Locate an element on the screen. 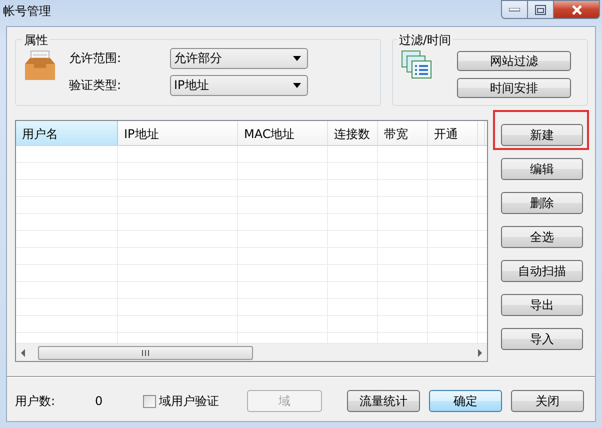 This screenshot has height=428, width=602. footer-button: 关闭 is located at coordinates (547, 401).